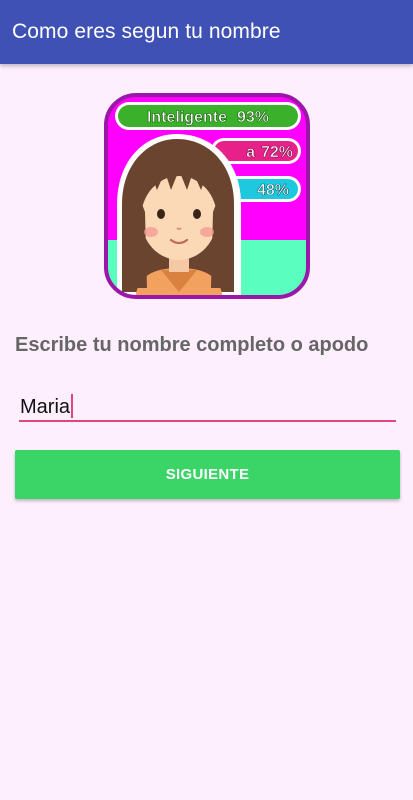  Describe the element at coordinates (273, 190) in the screenshot. I see `svg-text: 48%` at that location.